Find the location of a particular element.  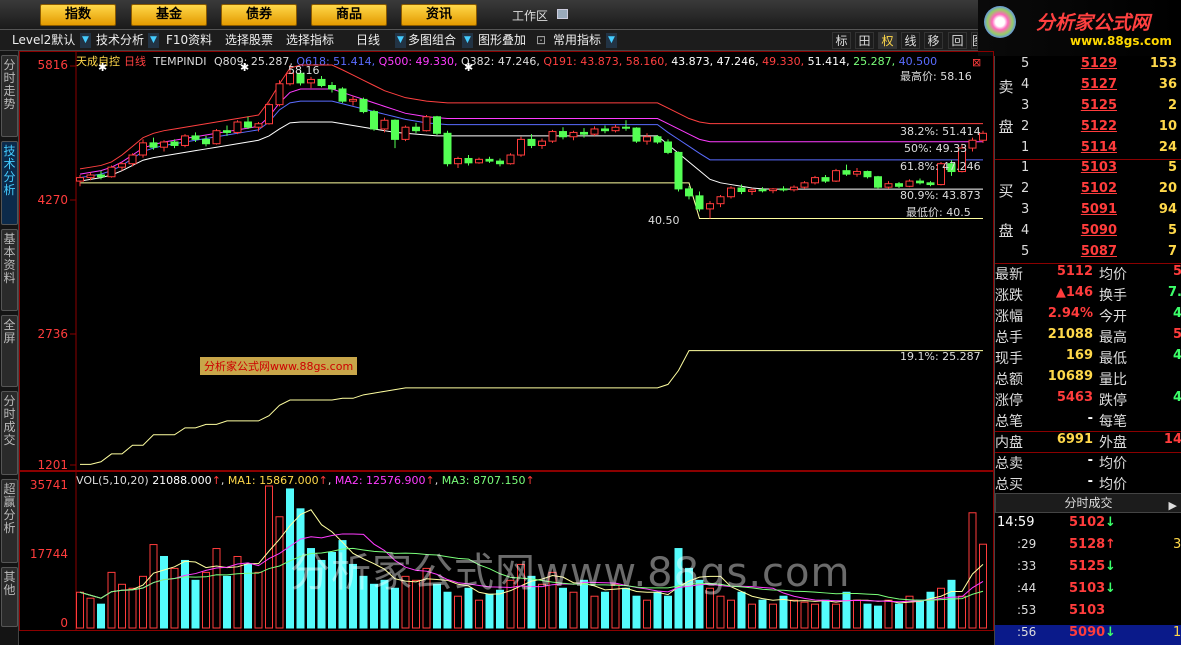

fib-50-label: 50%: 49.33 is located at coordinates (936, 148).